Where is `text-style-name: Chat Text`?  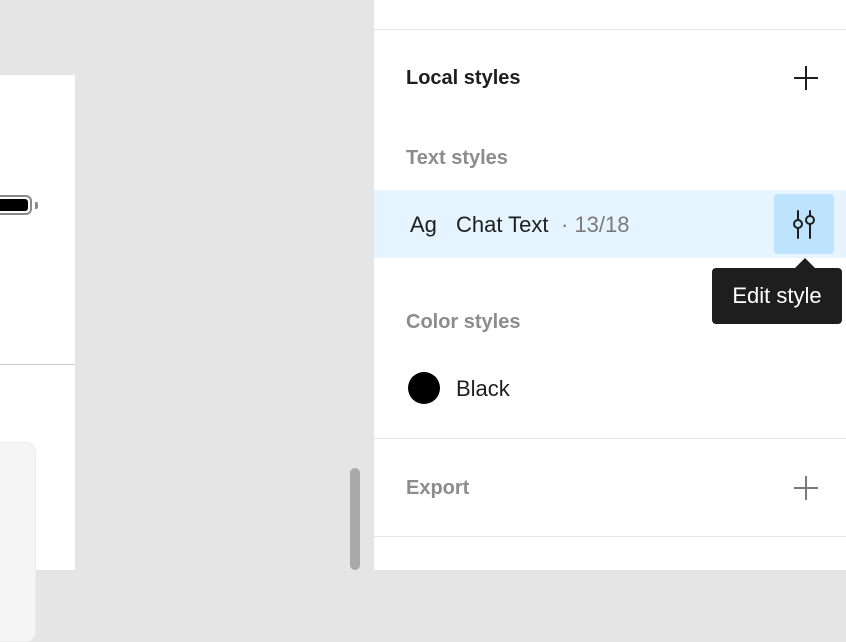
text-style-name: Chat Text is located at coordinates (502, 224).